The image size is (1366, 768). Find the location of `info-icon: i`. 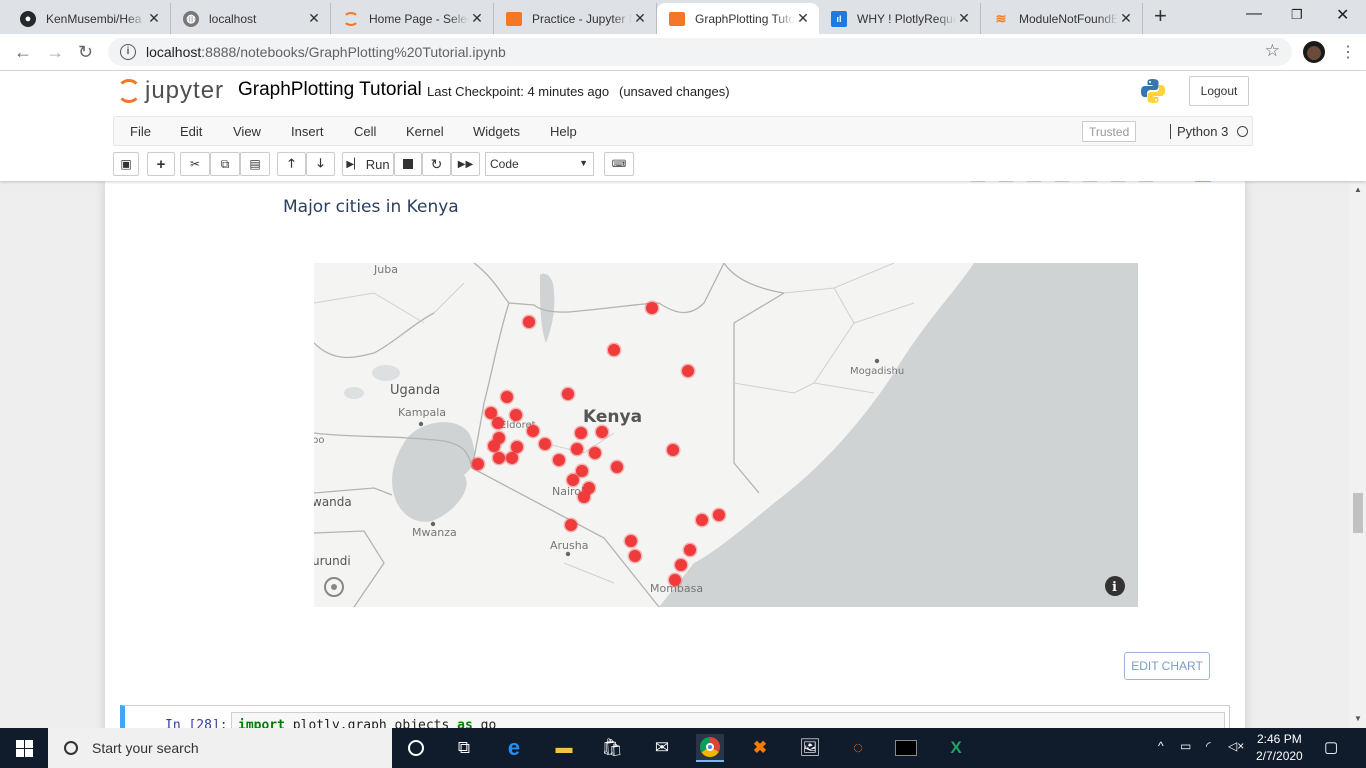

info-icon: i is located at coordinates (128, 52).